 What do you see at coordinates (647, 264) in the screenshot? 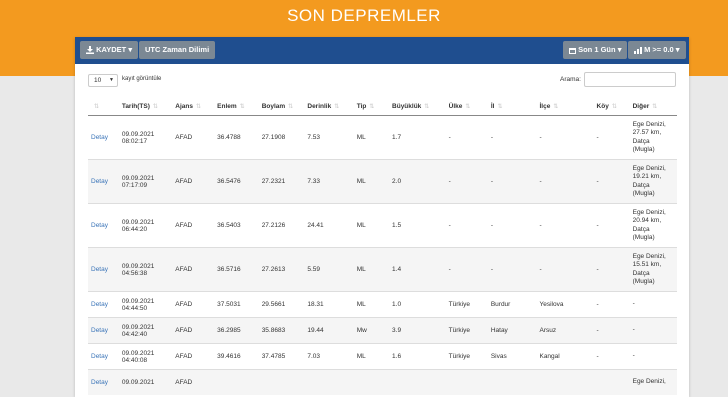
I see `other-line: 15.51 km,` at bounding box center [647, 264].